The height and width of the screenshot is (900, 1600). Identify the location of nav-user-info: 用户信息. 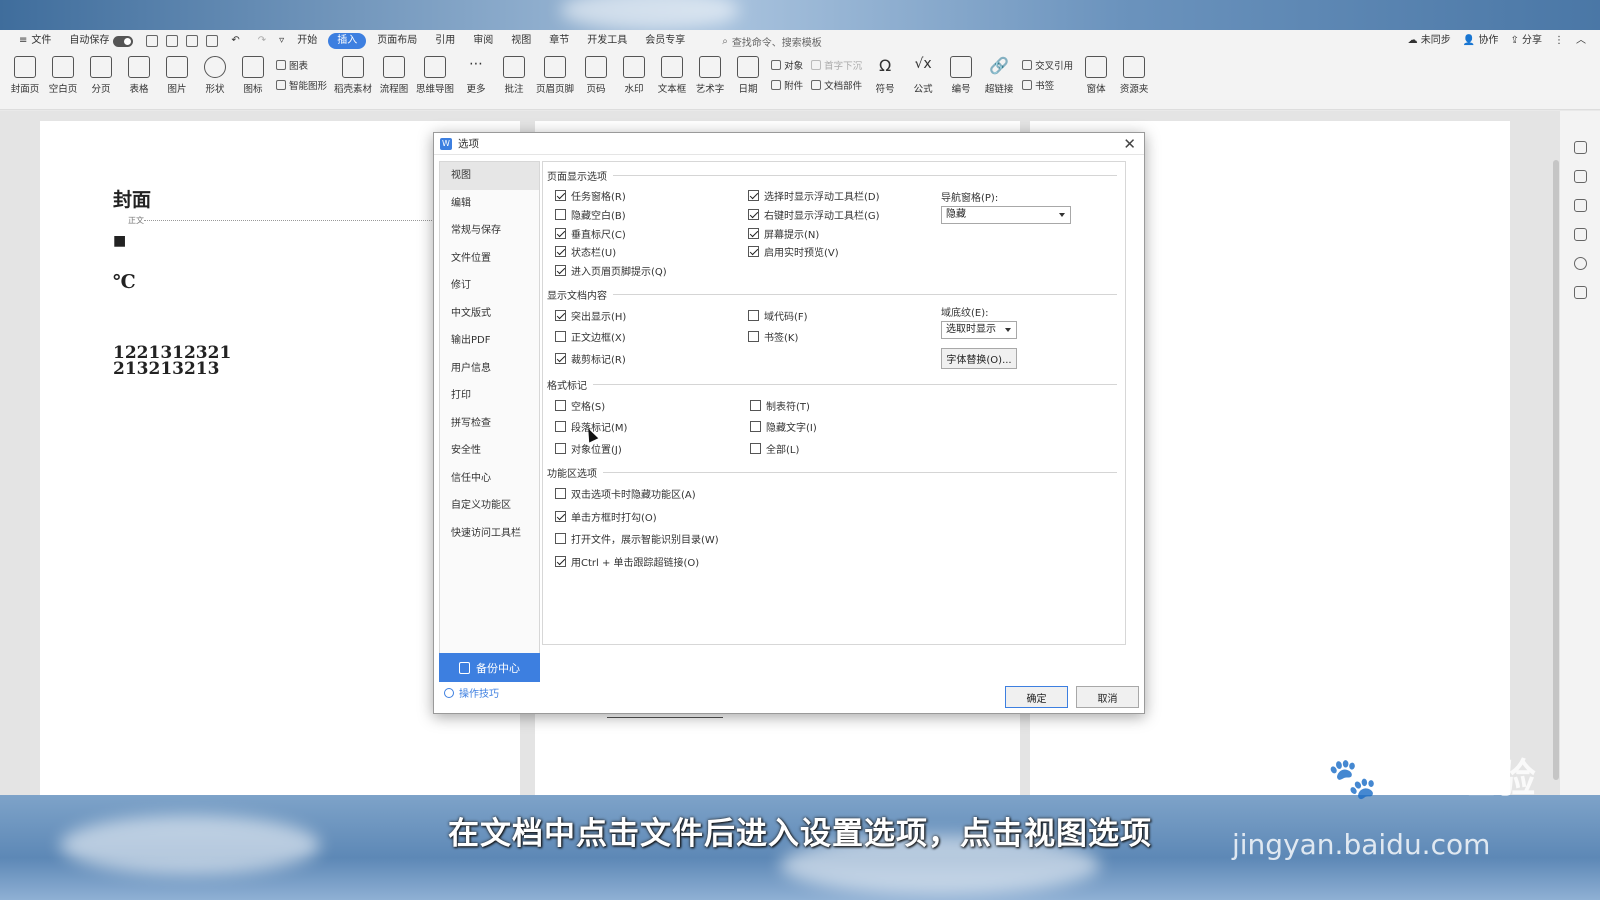
(489, 369).